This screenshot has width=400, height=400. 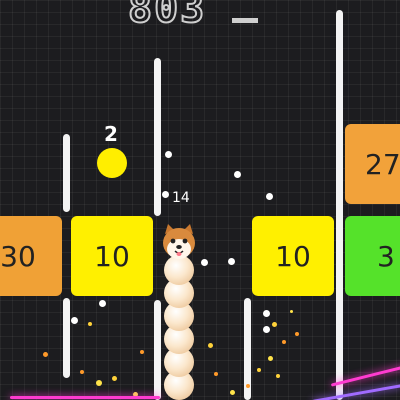 I want to click on block-value: 27, so click(x=382, y=164).